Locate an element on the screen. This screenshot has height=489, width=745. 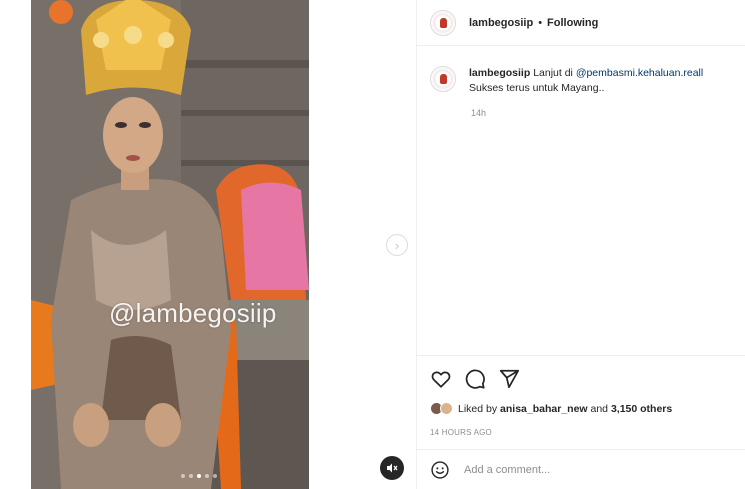
carousel-dots is located at coordinates (199, 476).